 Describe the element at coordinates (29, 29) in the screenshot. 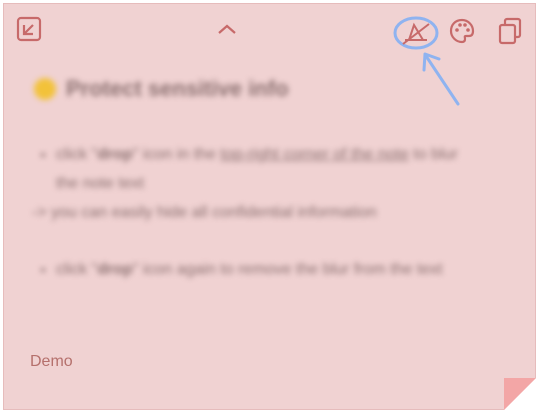

I see `checkbox-arrow-icon` at that location.